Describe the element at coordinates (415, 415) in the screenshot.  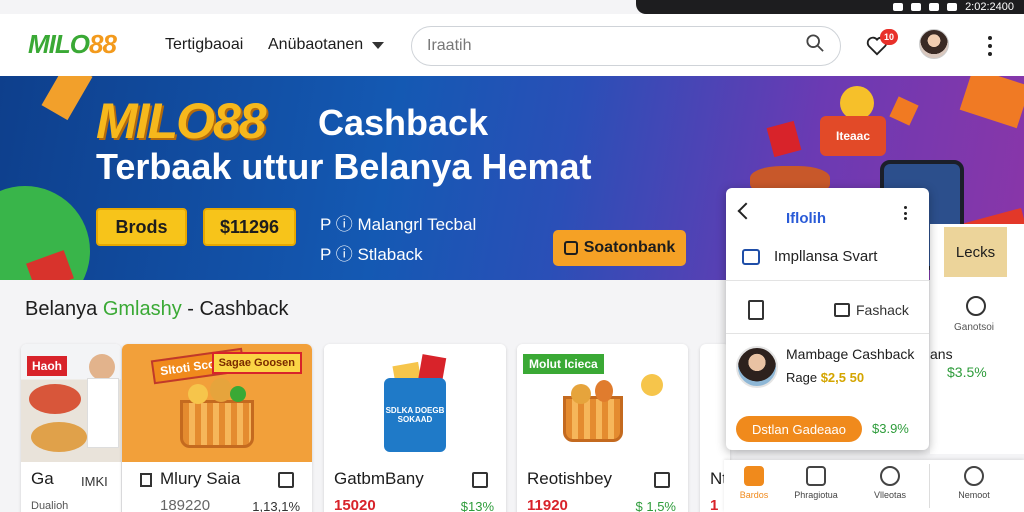
I see `product-box: SDLKA DOEGB SOKAAD` at that location.